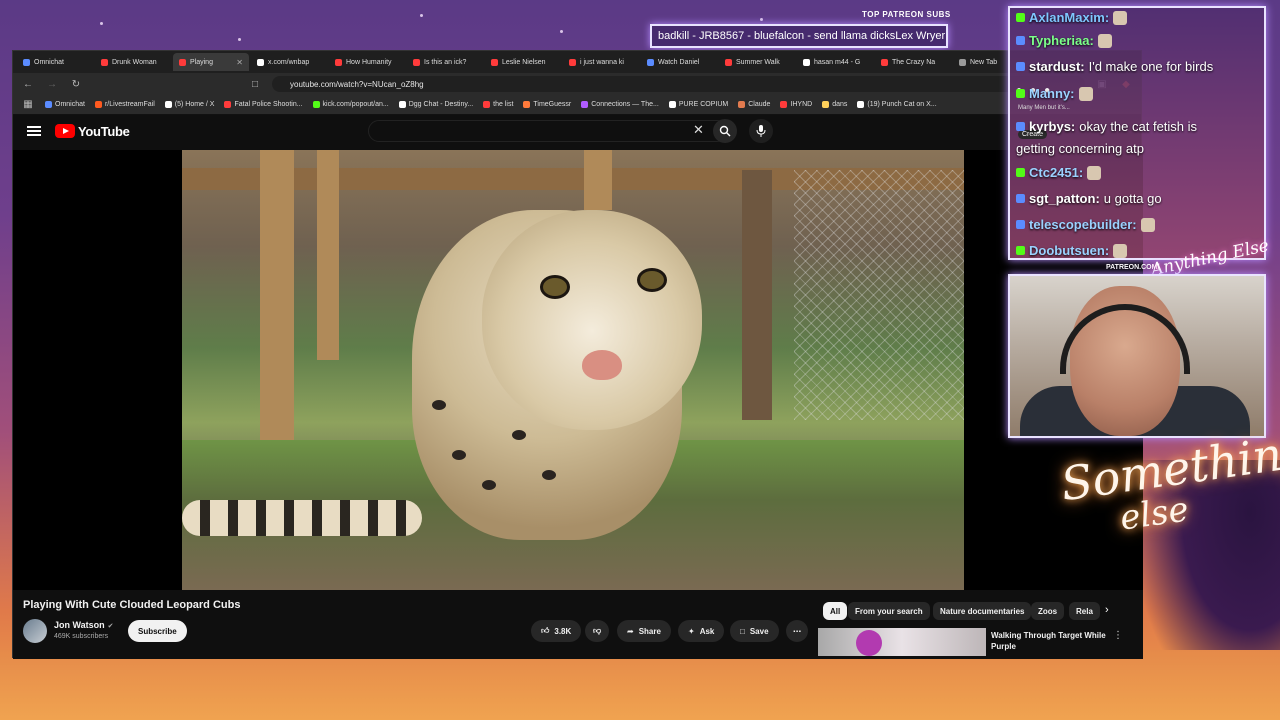 The image size is (1280, 720). Describe the element at coordinates (421, 15) in the screenshot. I see `background-star` at that location.